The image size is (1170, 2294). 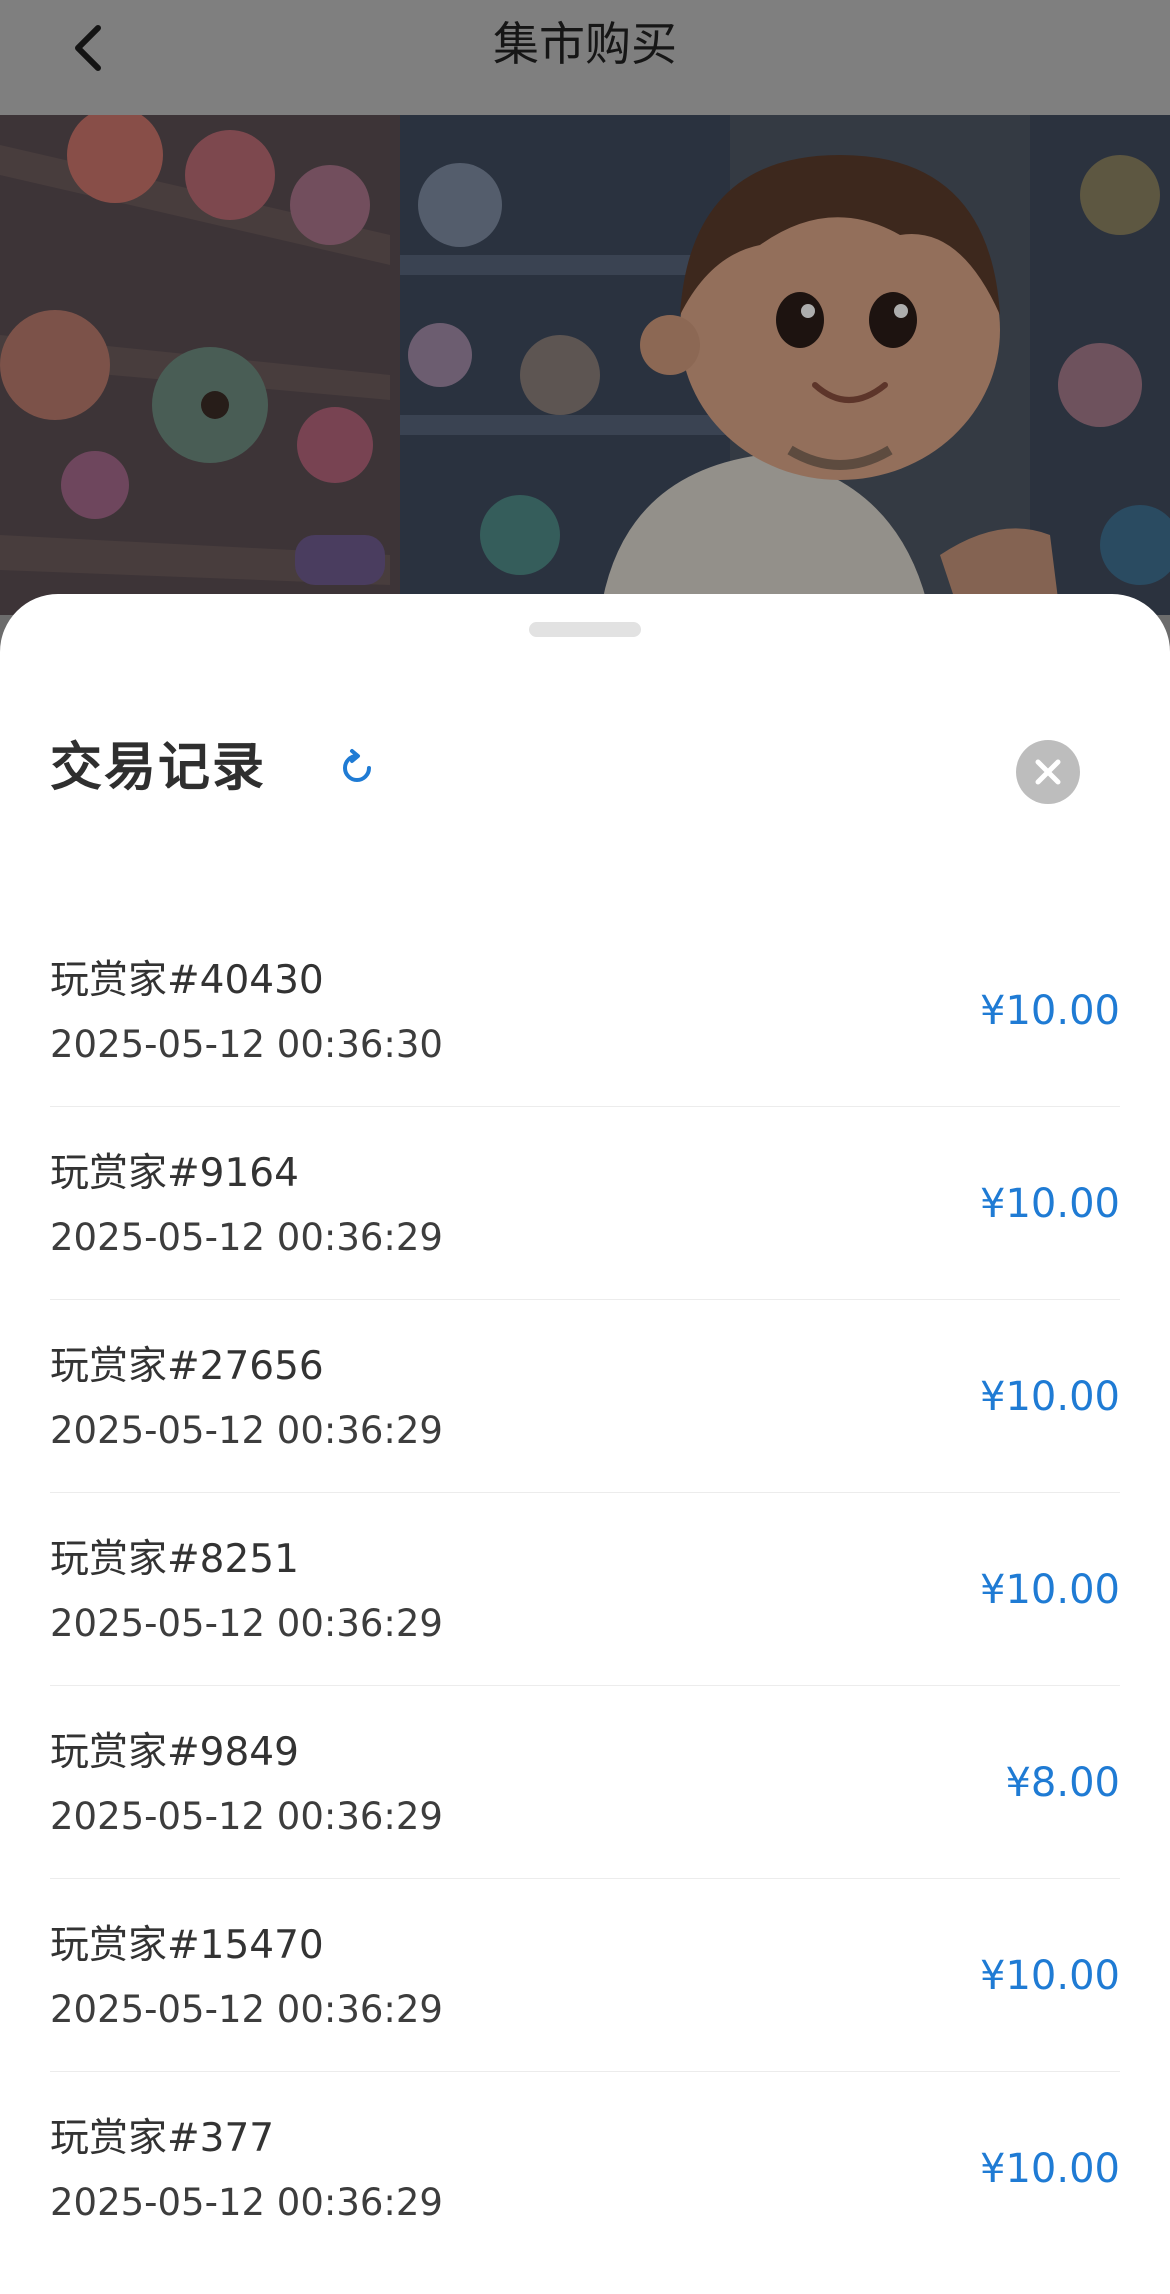 I want to click on transaction-row: 玩赏家#27656 2025-05-12 00:36:29 ¥10.00, so click(x=585, y=1396).